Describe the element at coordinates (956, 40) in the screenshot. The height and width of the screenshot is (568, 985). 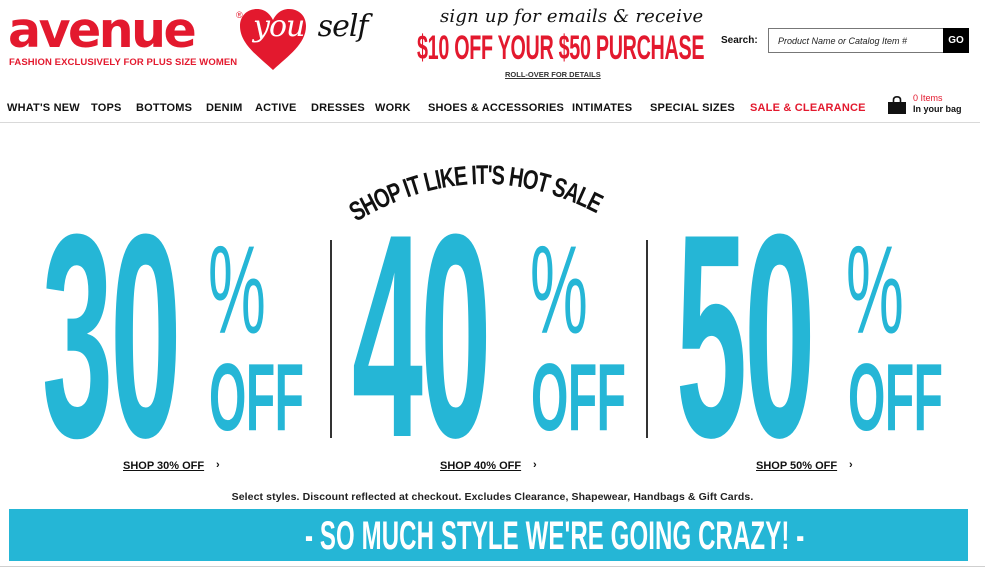
I see `search-go-button: GO` at that location.